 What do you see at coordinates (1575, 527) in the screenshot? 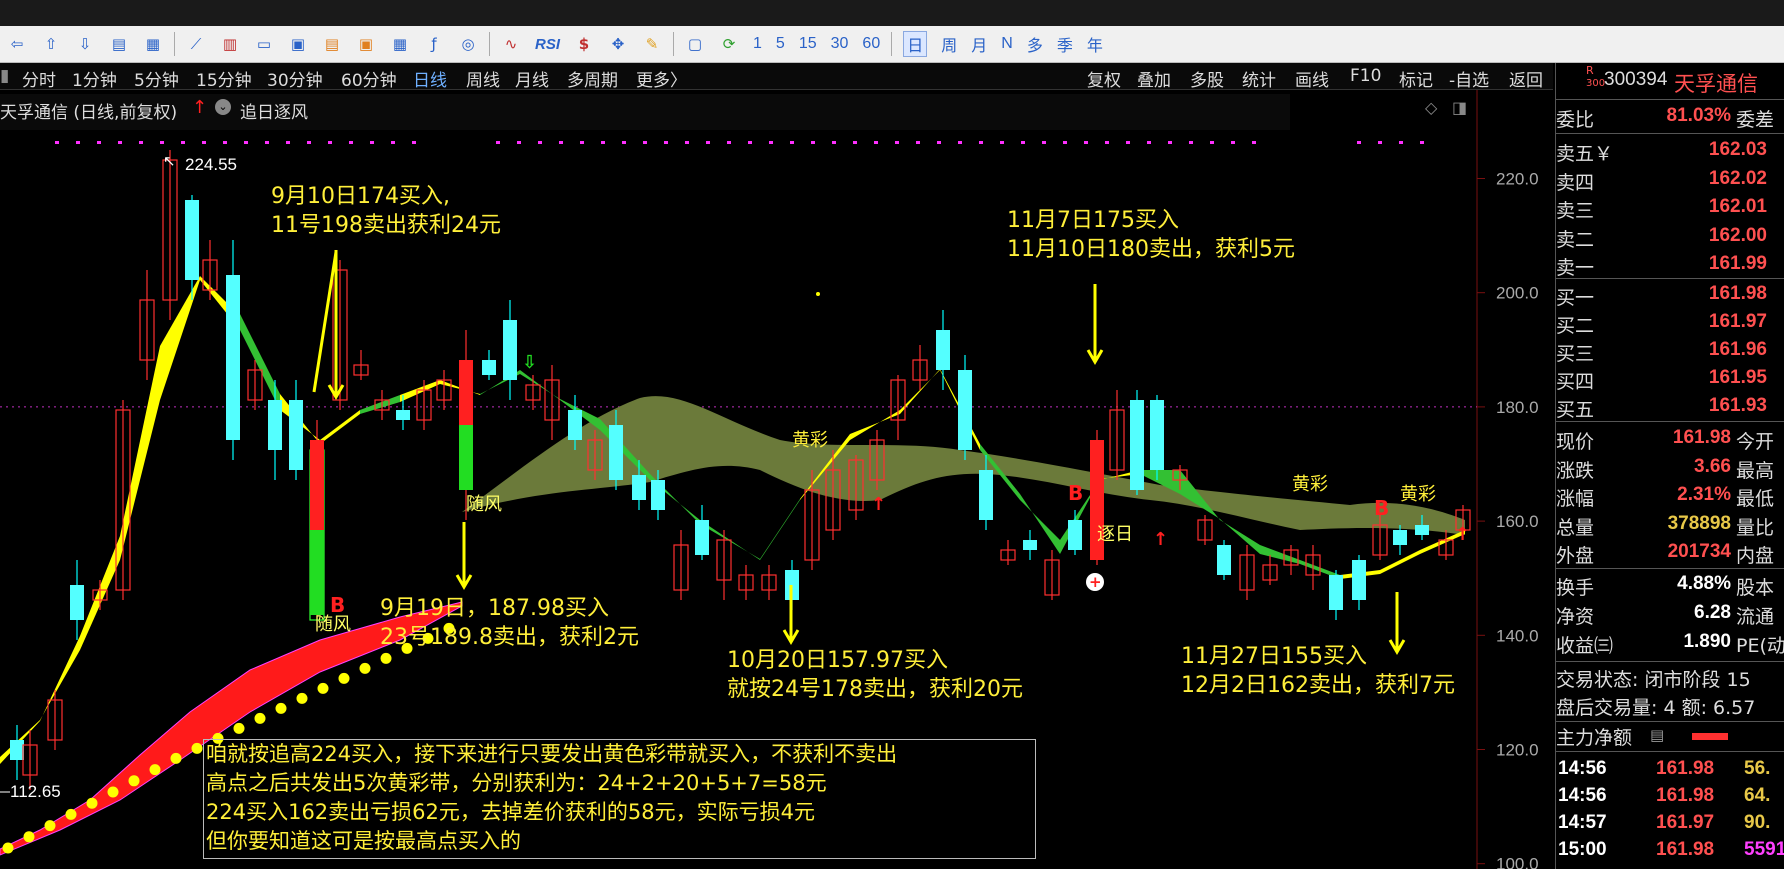
I see `stat-row-label: 总量` at bounding box center [1575, 527].